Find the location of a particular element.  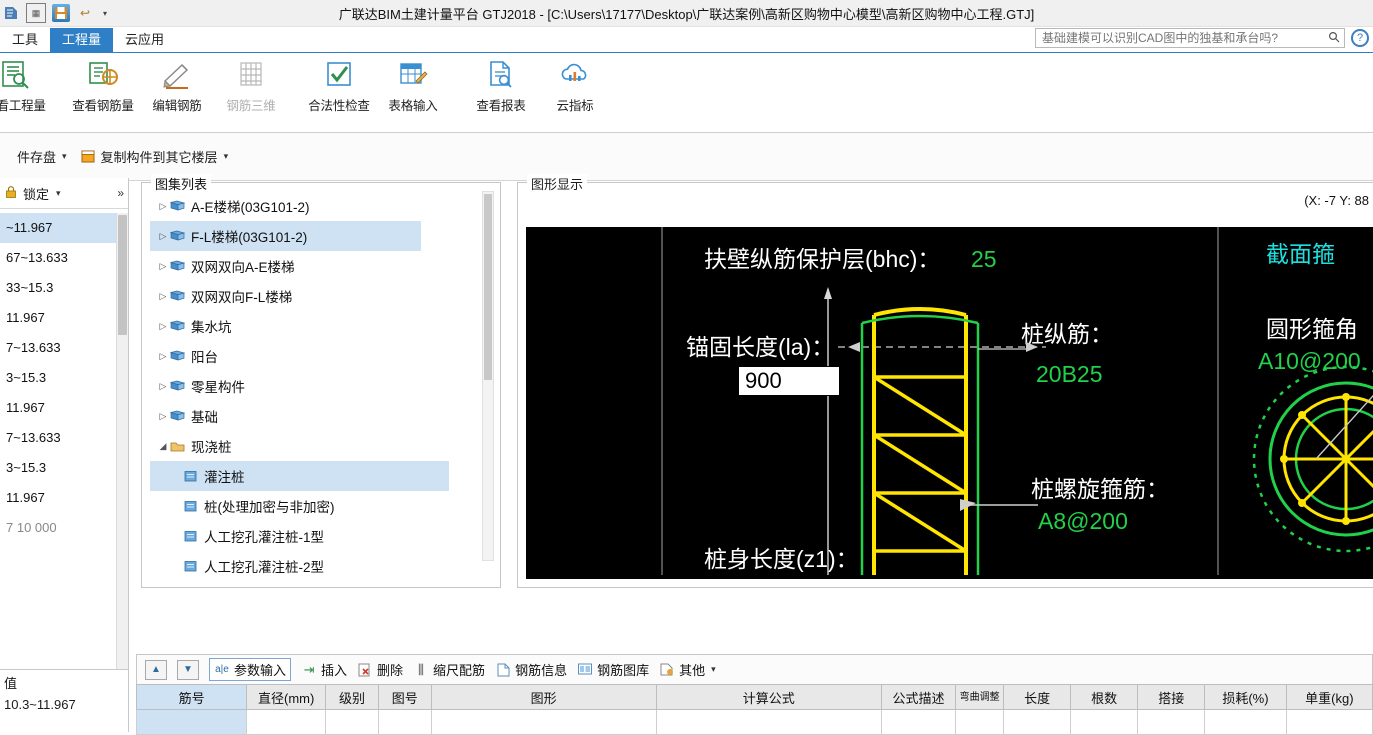

tree-item-balcony: ▷ 阳台 is located at coordinates (325, 356).